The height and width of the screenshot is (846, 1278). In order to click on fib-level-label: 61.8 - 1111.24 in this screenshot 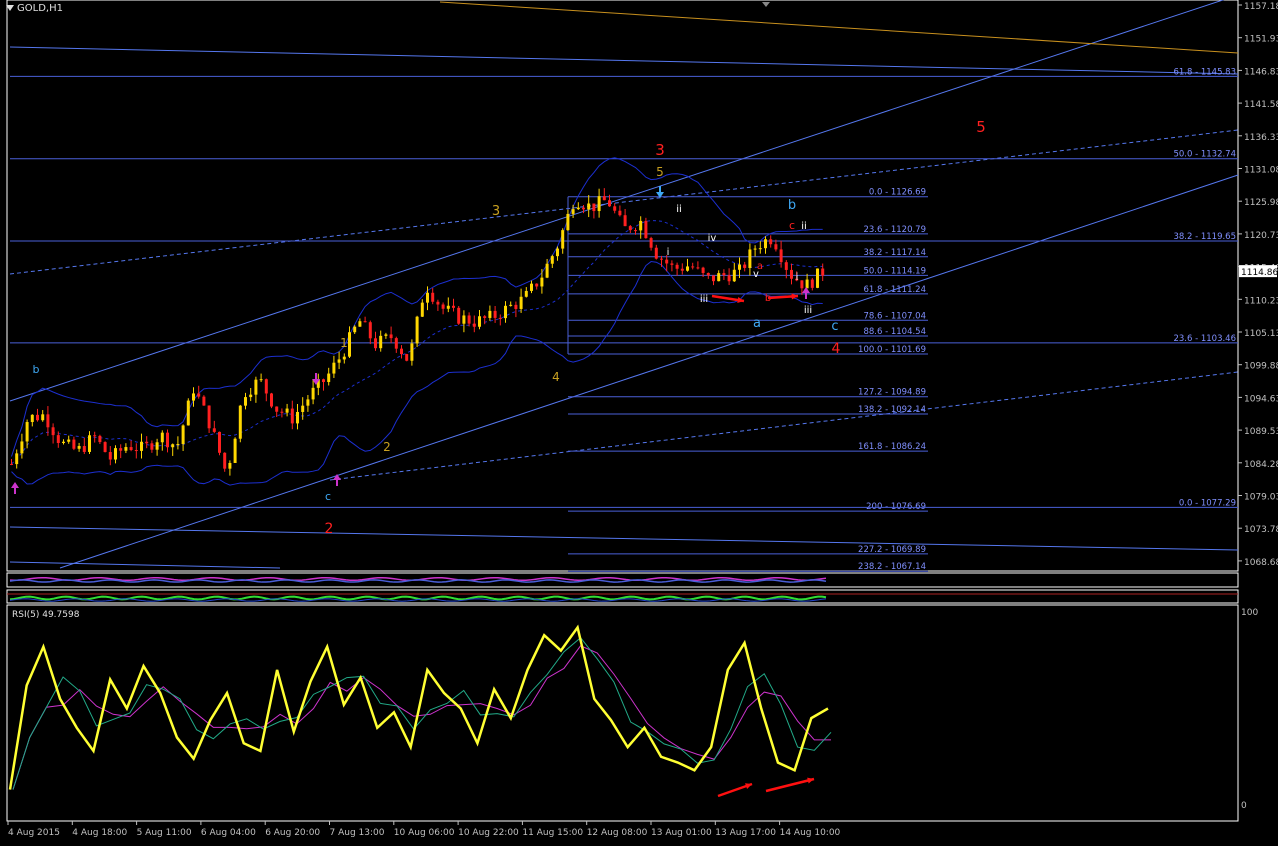, I will do `click(894, 290)`.